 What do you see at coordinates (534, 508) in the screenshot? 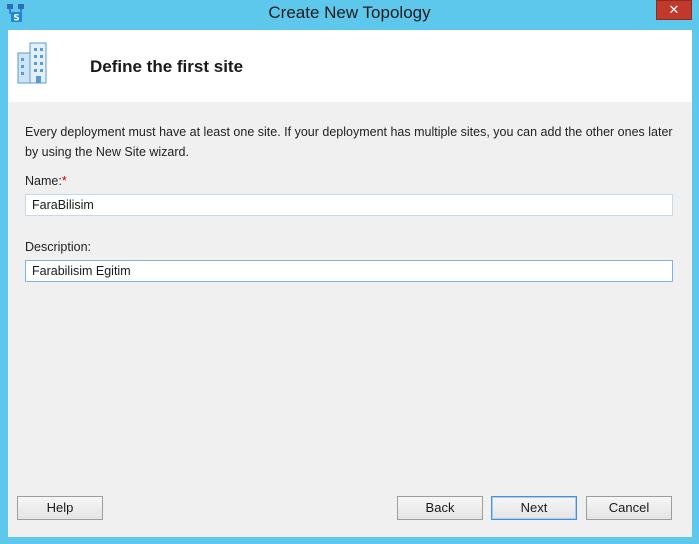
I see `next-button: Next` at bounding box center [534, 508].